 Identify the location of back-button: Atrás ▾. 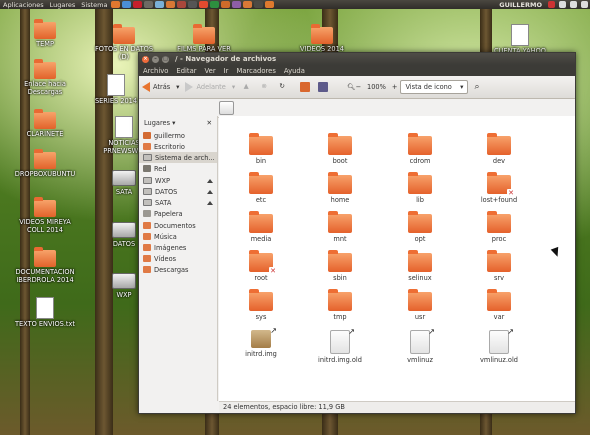
(160, 87).